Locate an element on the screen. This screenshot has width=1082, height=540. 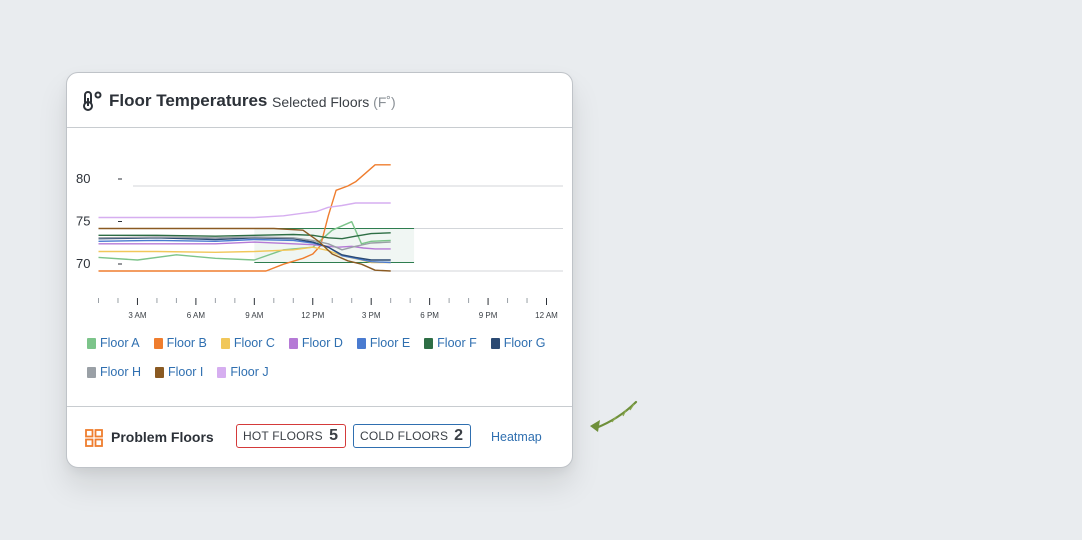
legend-label: Floor D is located at coordinates (322, 343).